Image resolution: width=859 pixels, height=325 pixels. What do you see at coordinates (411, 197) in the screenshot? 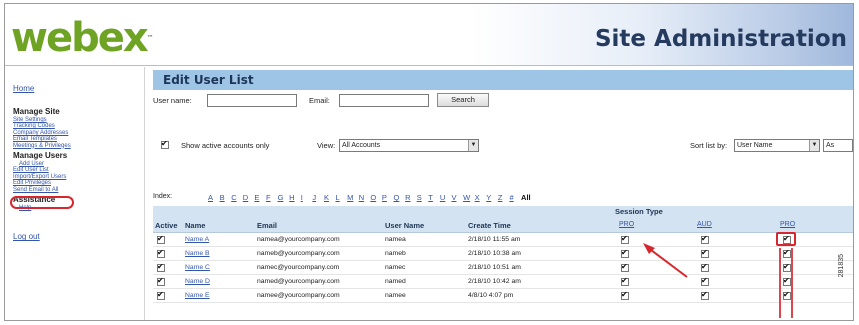
I see `index-letter: R` at bounding box center [411, 197].